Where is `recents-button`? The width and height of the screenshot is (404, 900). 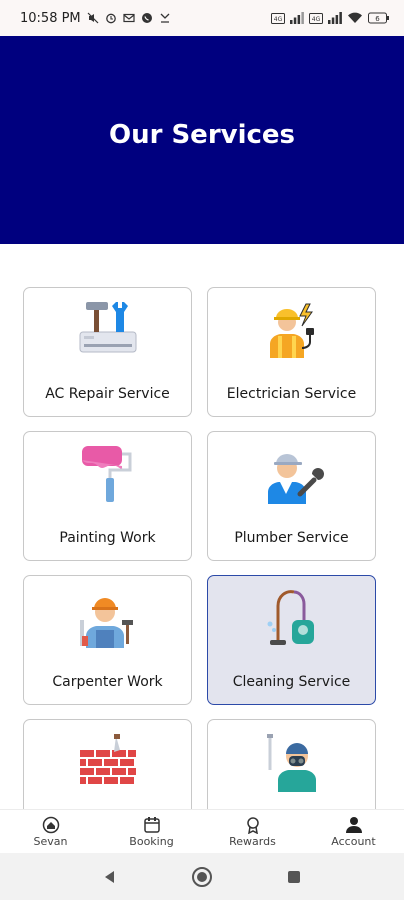 recents-button is located at coordinates (294, 877).